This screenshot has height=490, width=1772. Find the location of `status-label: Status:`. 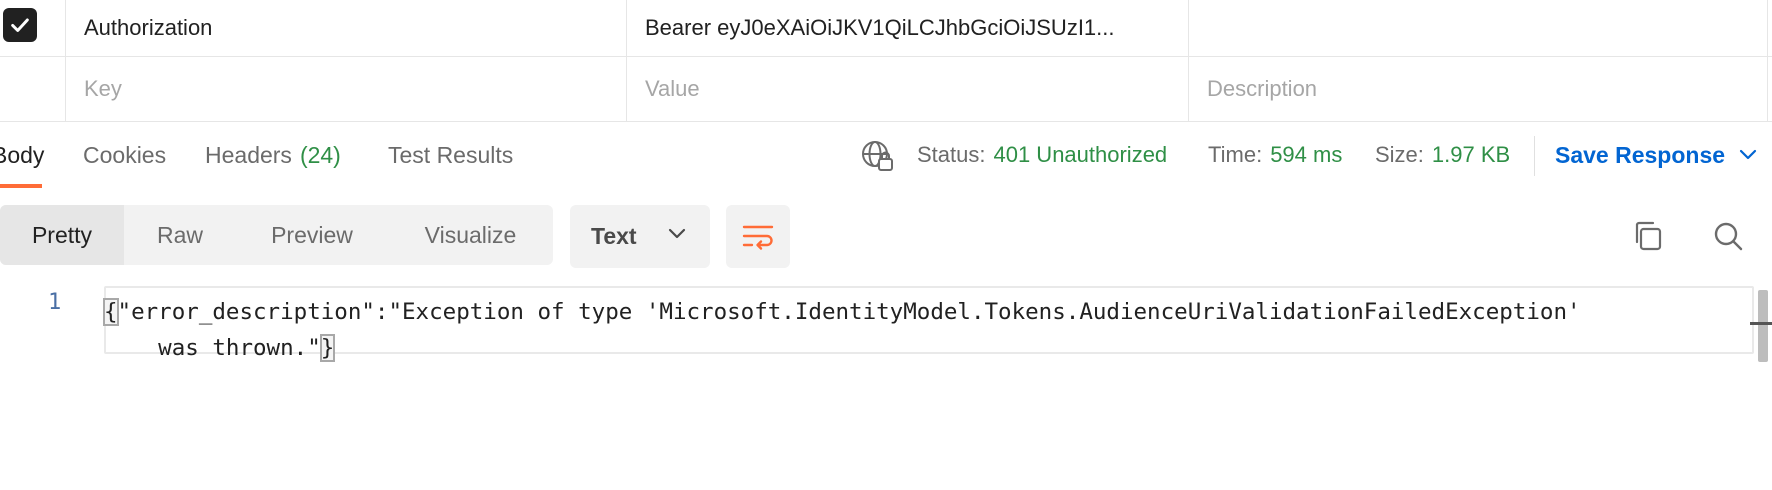

status-label: Status: is located at coordinates (951, 154).